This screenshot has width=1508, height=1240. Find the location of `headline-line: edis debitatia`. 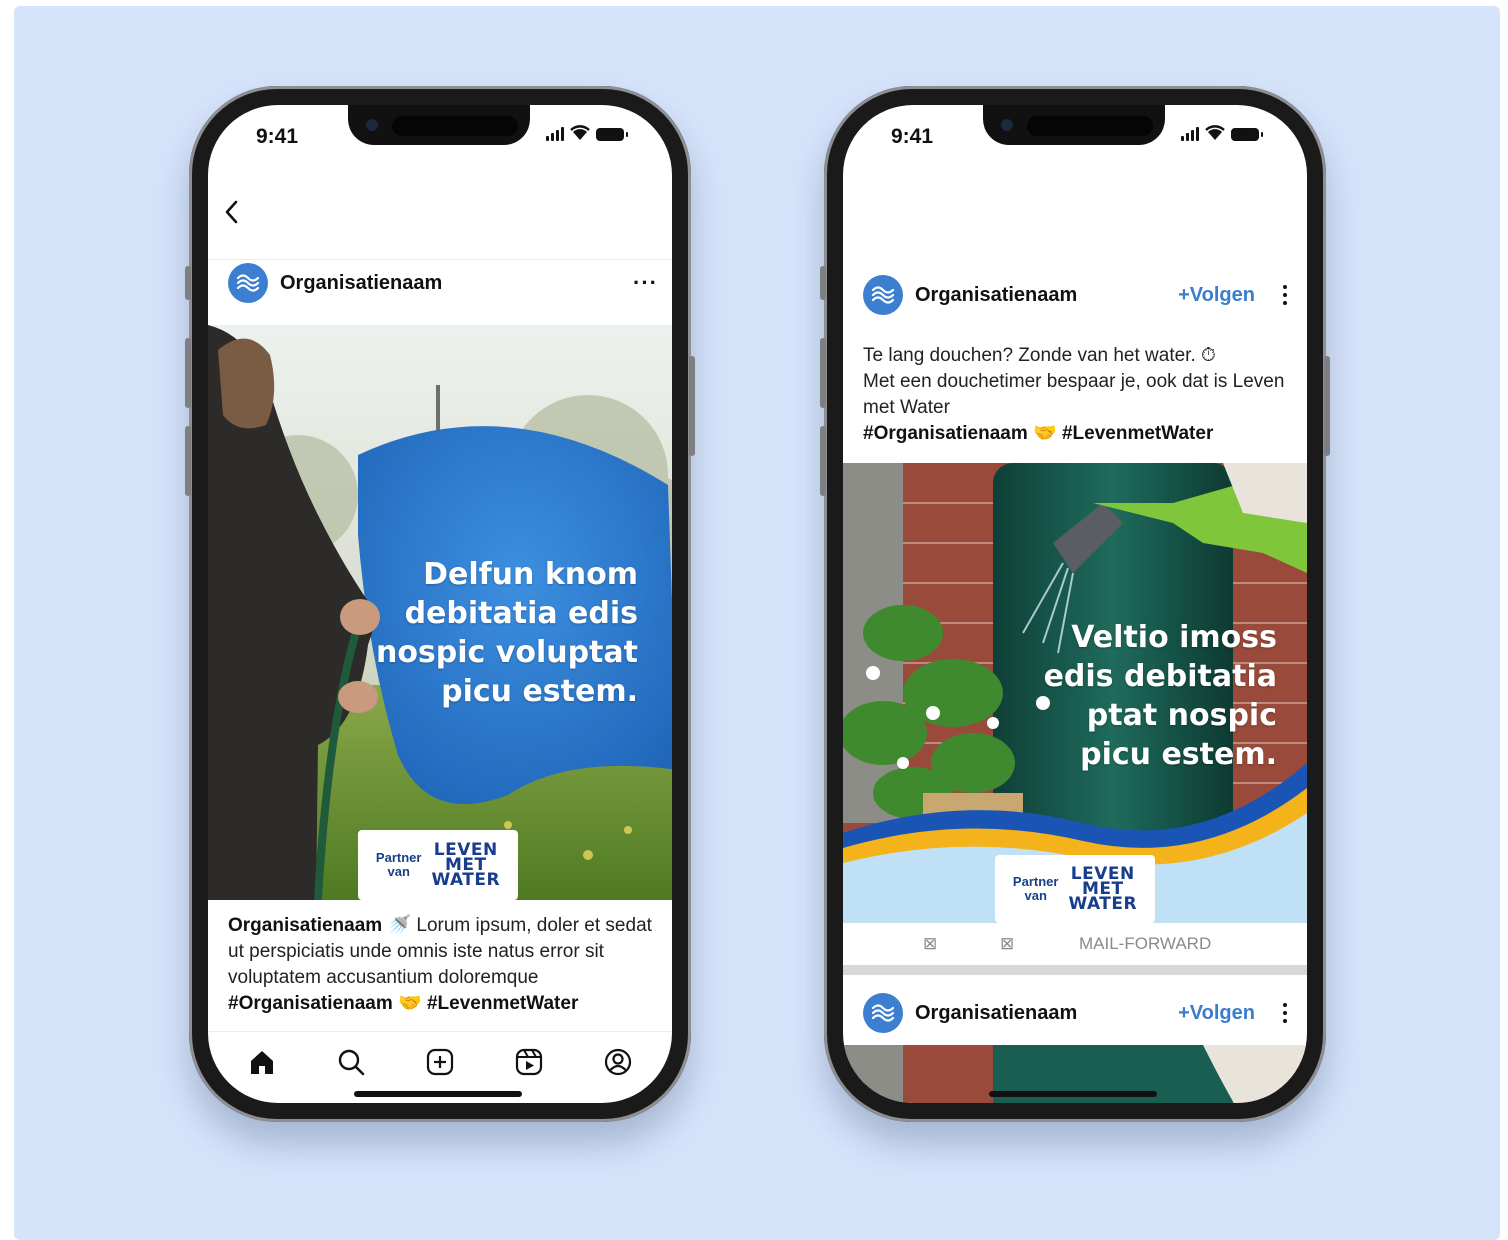

headline-line: edis debitatia is located at coordinates (1160, 676).